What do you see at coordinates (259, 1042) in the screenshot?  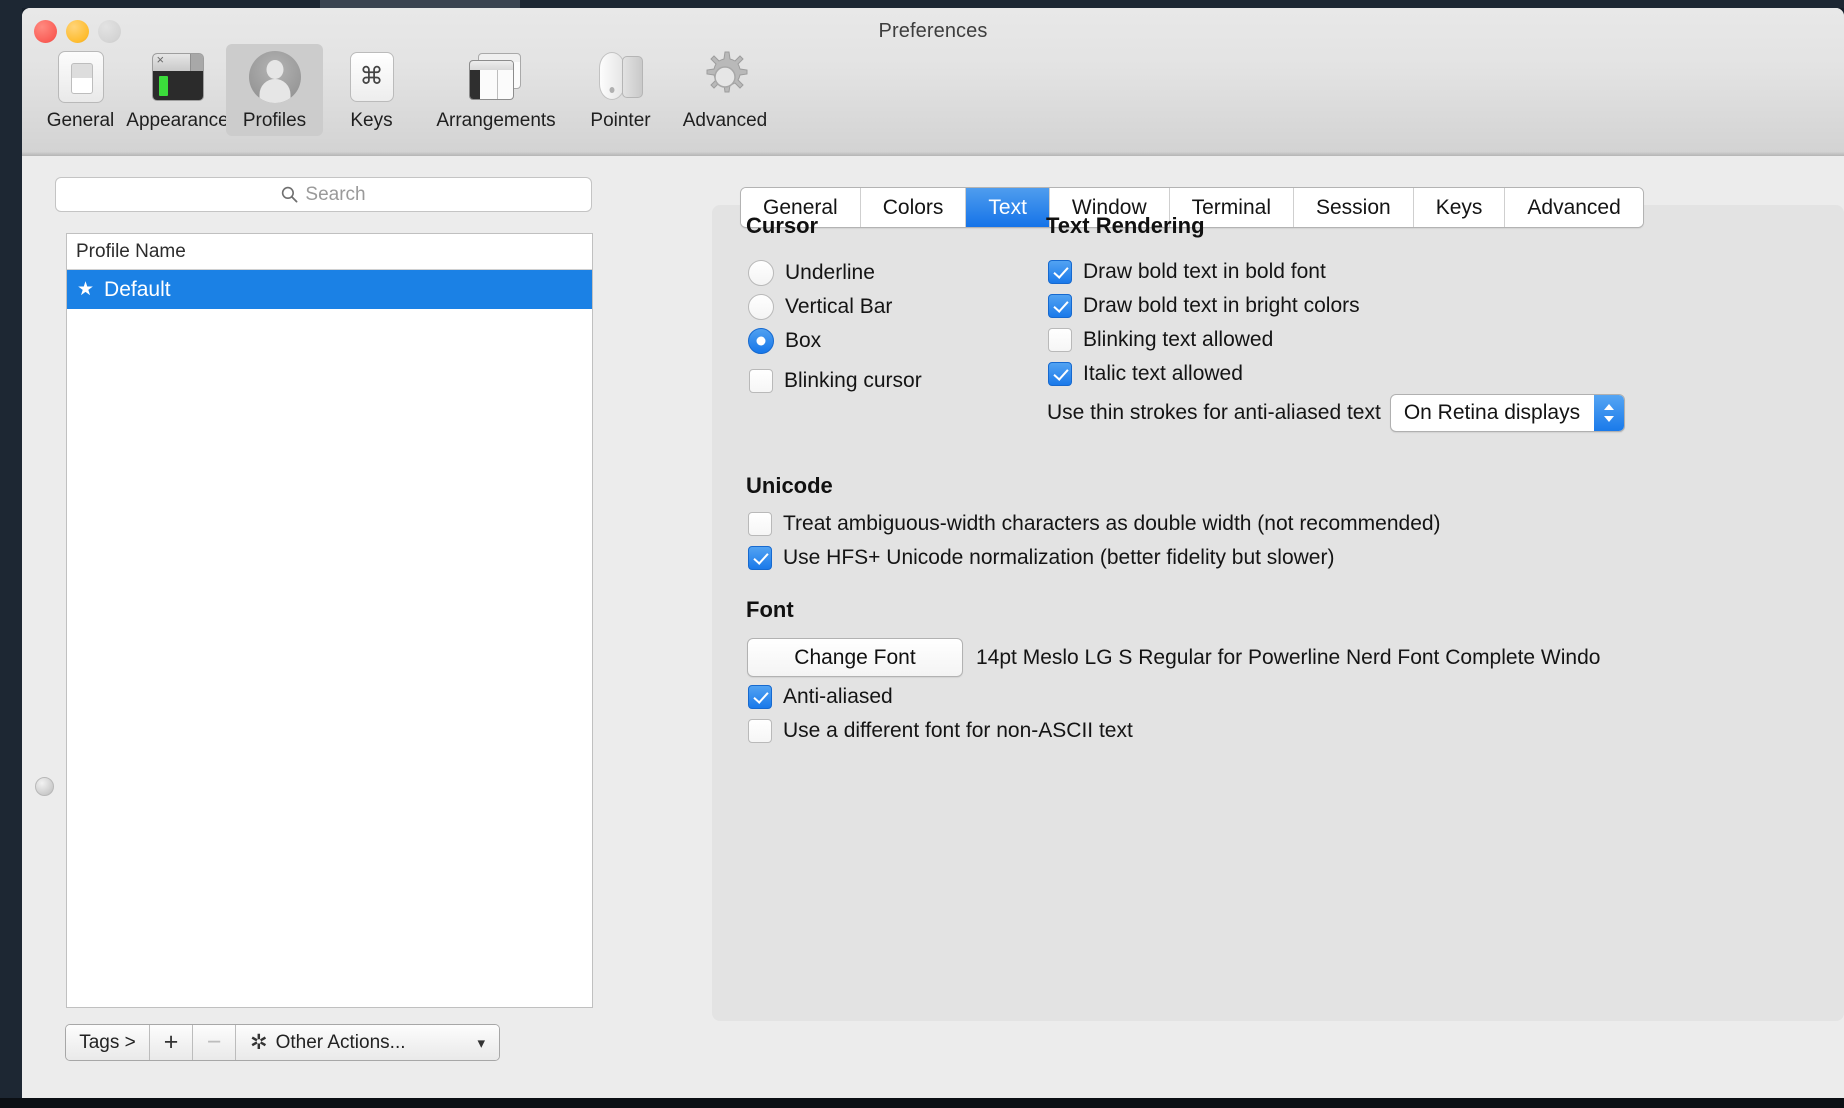 I see `gear-icon: ✲` at bounding box center [259, 1042].